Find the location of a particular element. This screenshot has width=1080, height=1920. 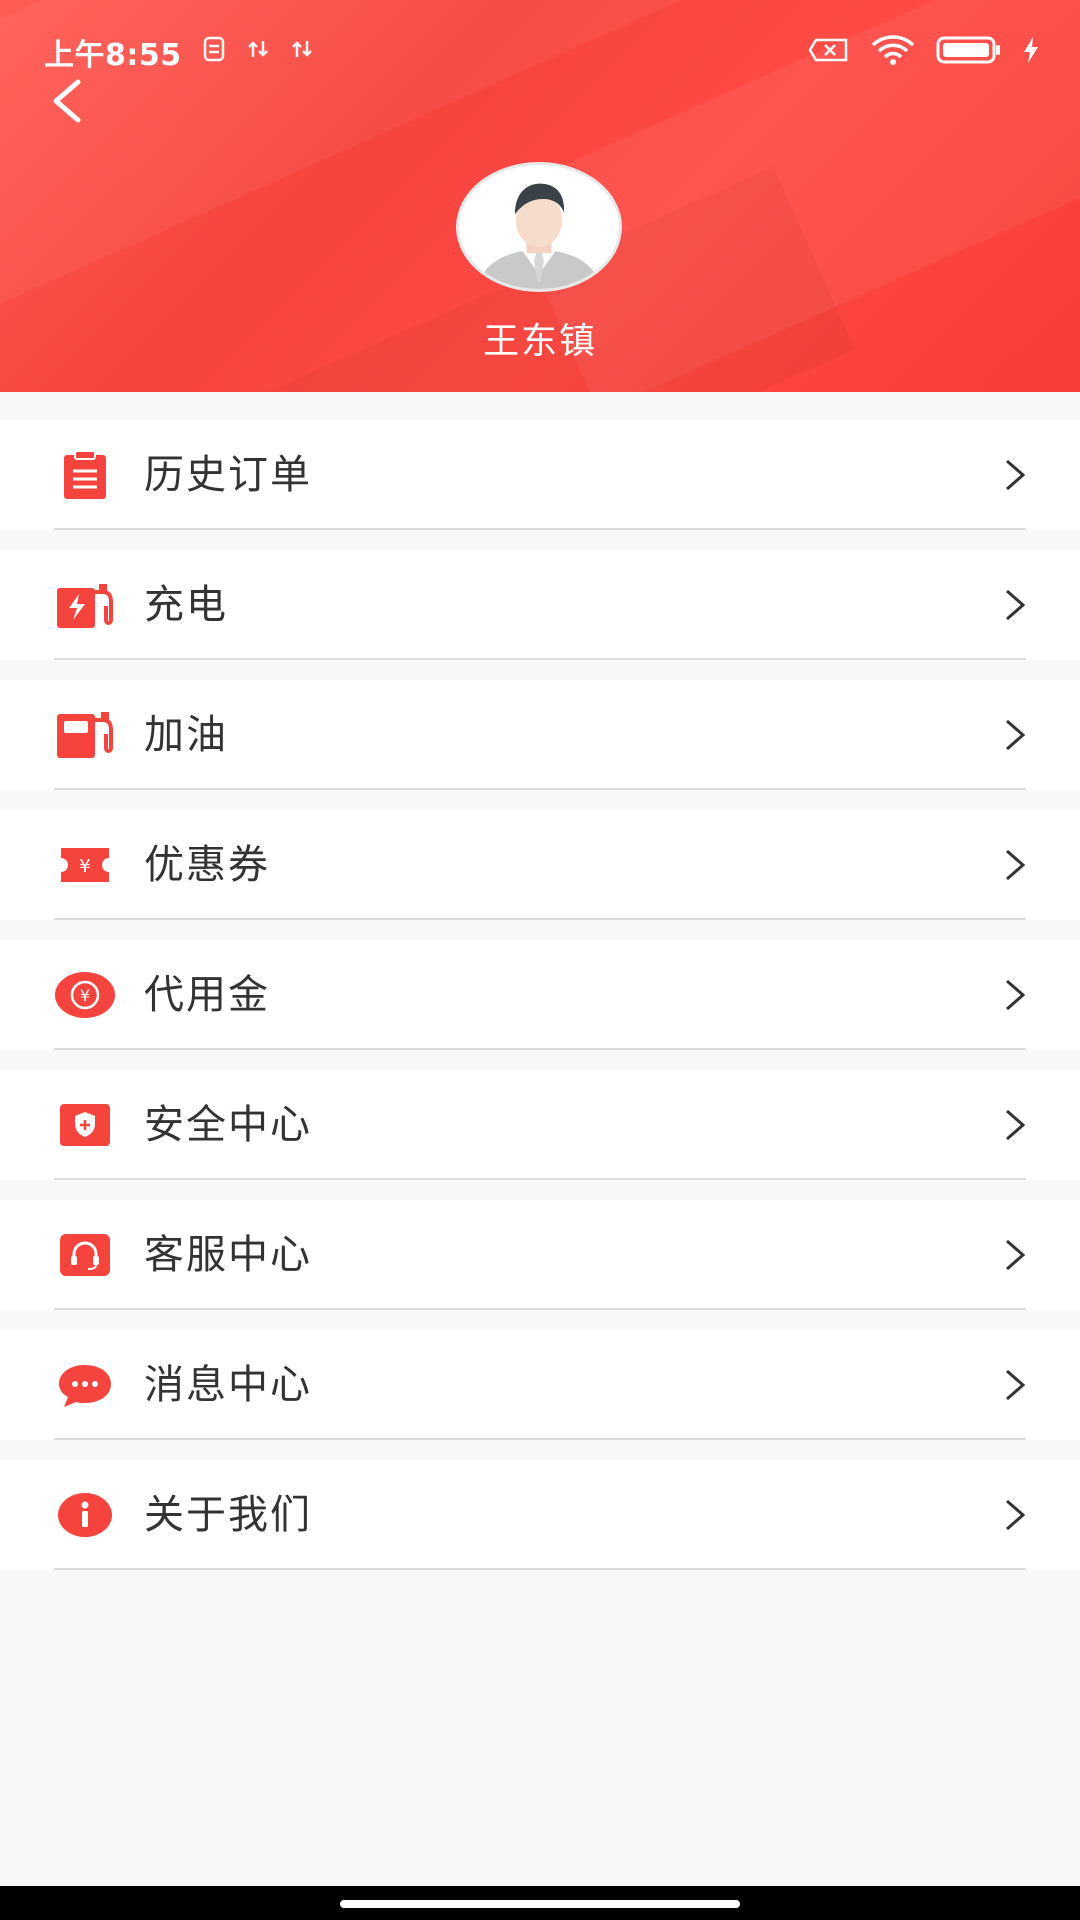

menu-item-customer-service: 客服中心 is located at coordinates (540, 1255).